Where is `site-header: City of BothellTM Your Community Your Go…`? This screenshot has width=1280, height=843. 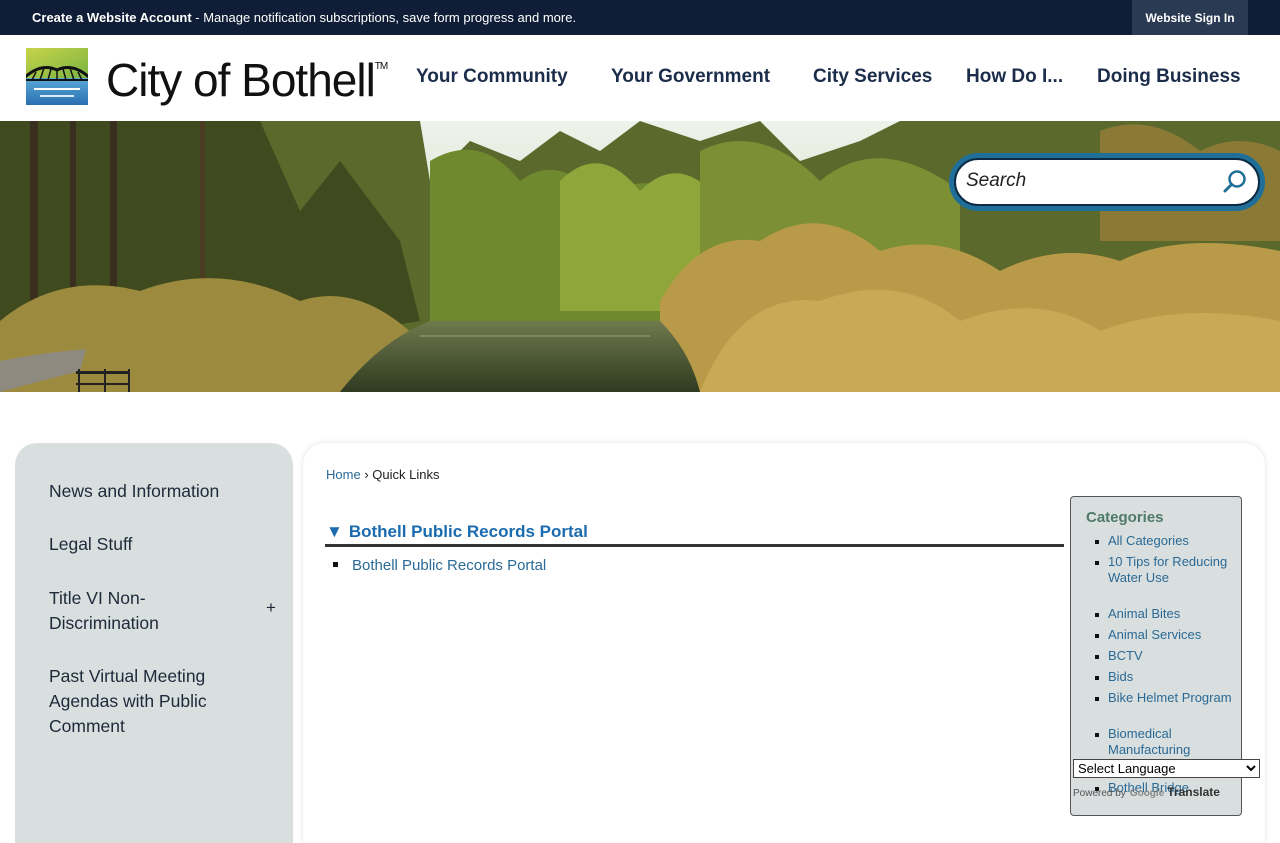
site-header: City of BothellTM Your Community Your Go… is located at coordinates (640, 78).